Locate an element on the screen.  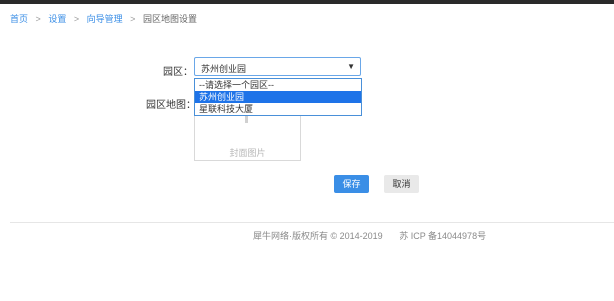
breadcrumb-guide-manage: 向导管理 is located at coordinates (105, 19).